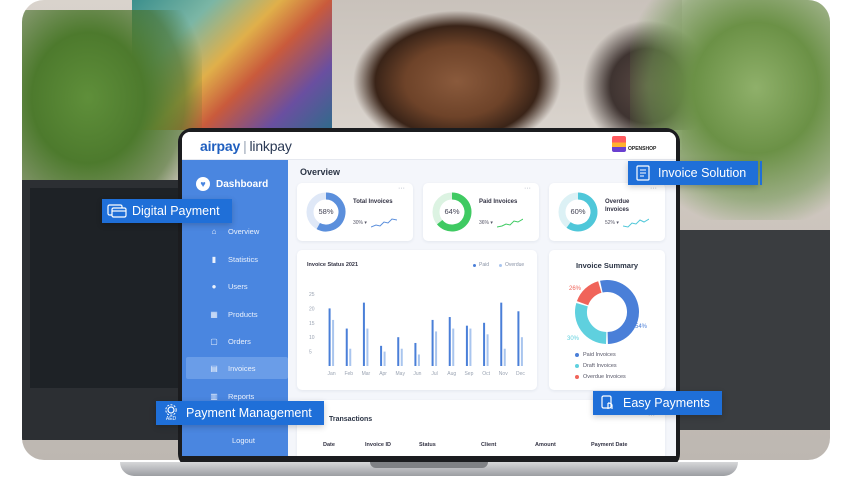 Image resolution: width=850 pixels, height=478 pixels. I want to click on sidebar-item-users: ● Users, so click(237, 286).